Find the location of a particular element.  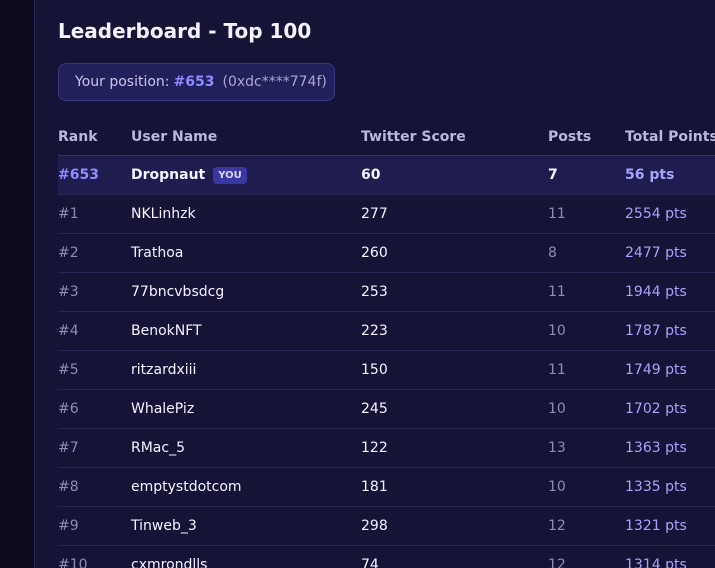

score-cell: 223 is located at coordinates (374, 331).